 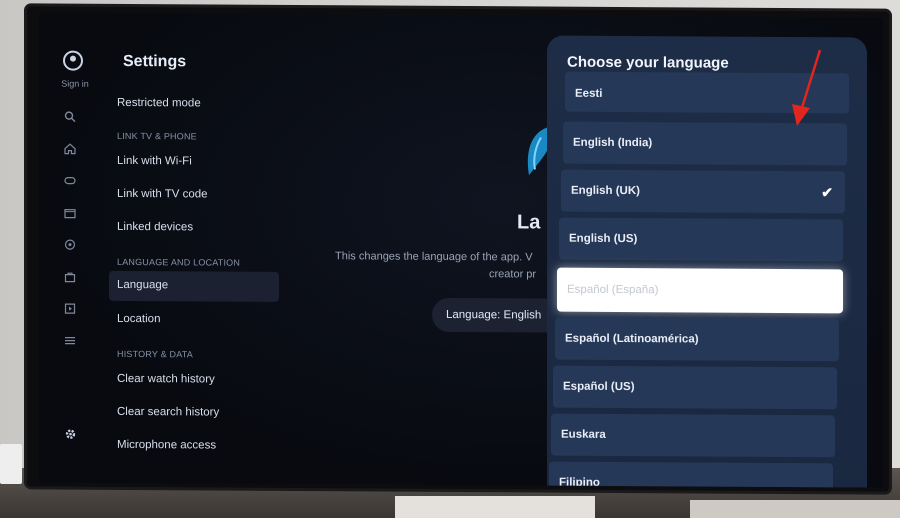 I want to click on description-line-2: creator pr, so click(x=513, y=274).